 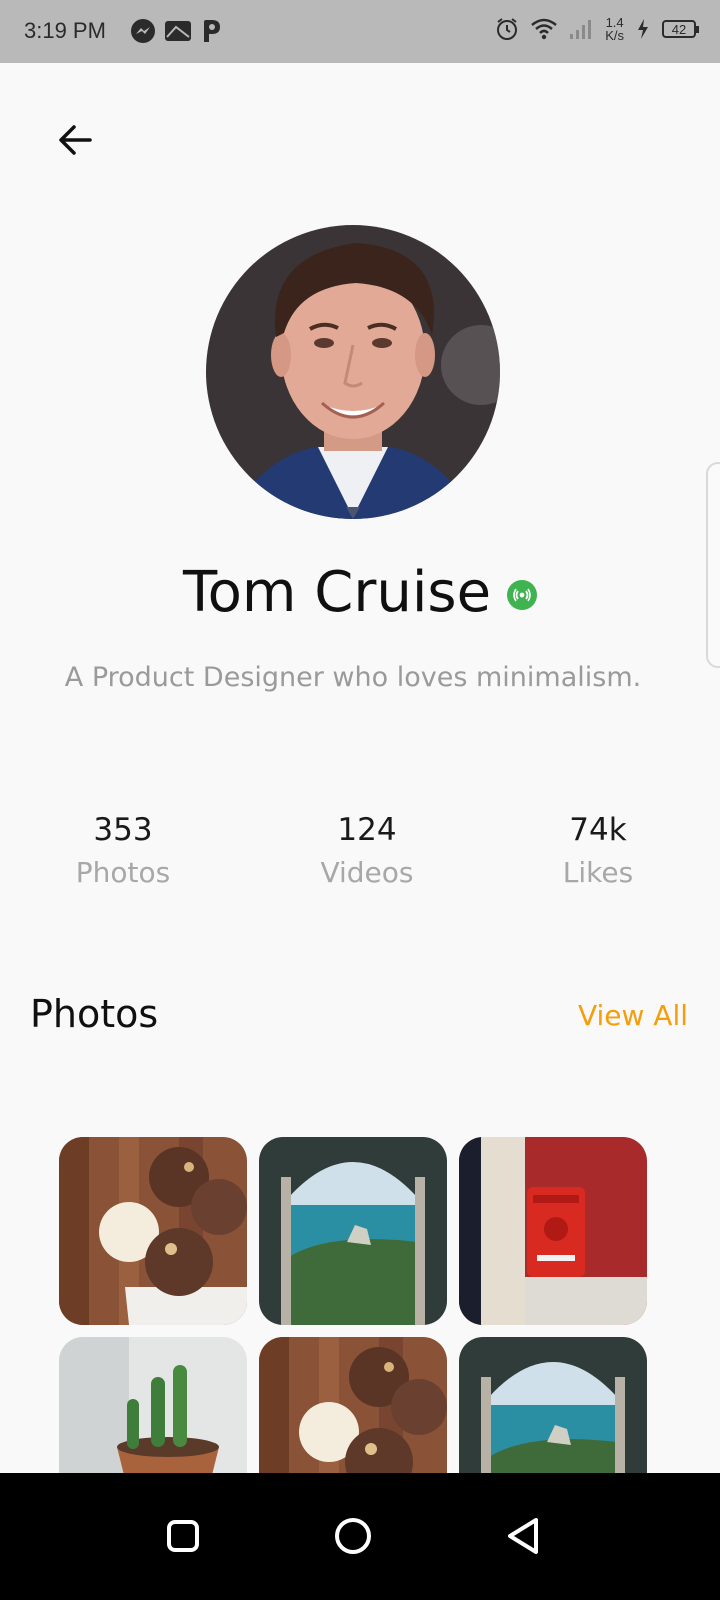 What do you see at coordinates (598, 850) in the screenshot?
I see `stat-likes: 74k Likes` at bounding box center [598, 850].